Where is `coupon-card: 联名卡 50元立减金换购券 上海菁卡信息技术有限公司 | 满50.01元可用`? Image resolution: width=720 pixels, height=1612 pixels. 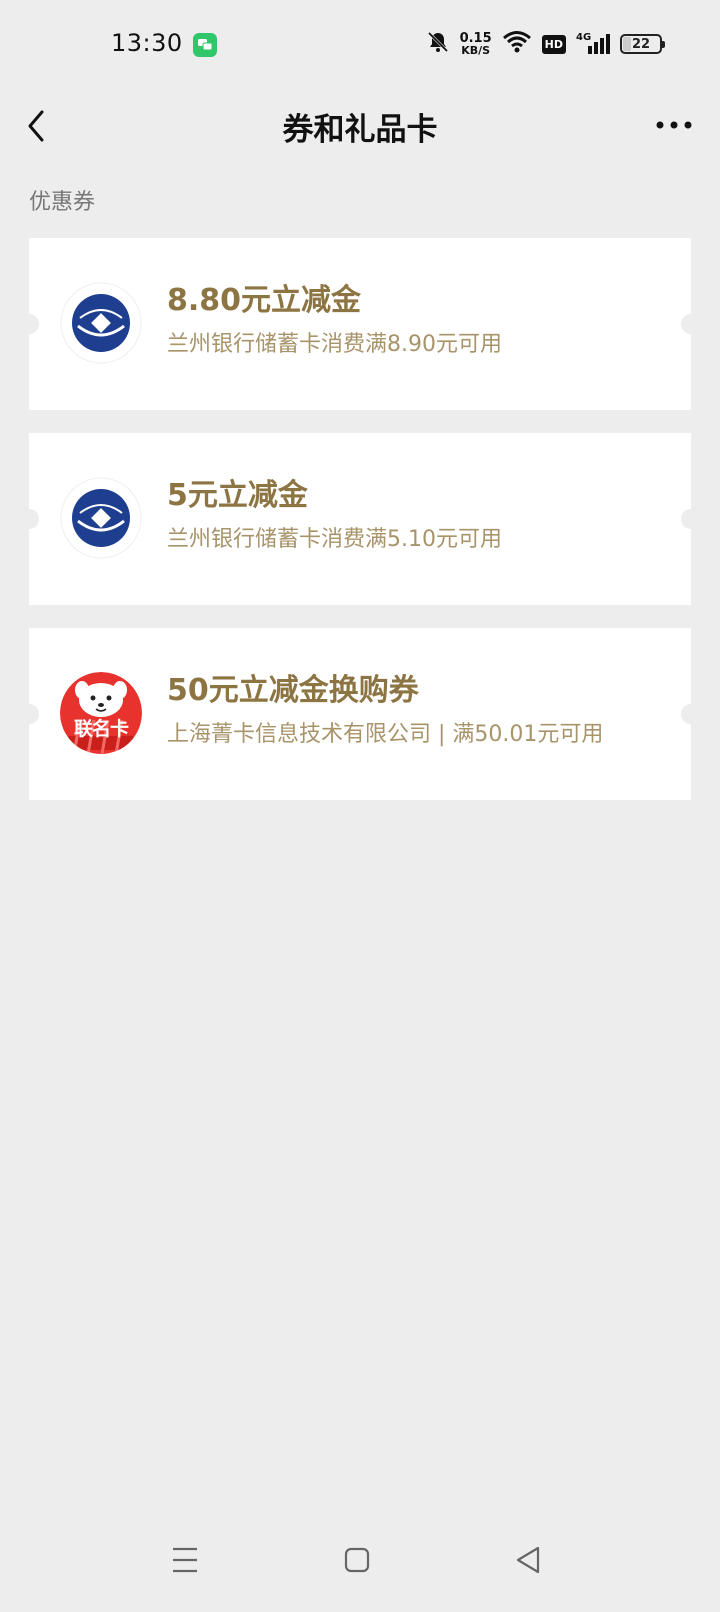 coupon-card: 联名卡 50元立减金换购券 上海菁卡信息技术有限公司 | 满50.01元可用 is located at coordinates (360, 714).